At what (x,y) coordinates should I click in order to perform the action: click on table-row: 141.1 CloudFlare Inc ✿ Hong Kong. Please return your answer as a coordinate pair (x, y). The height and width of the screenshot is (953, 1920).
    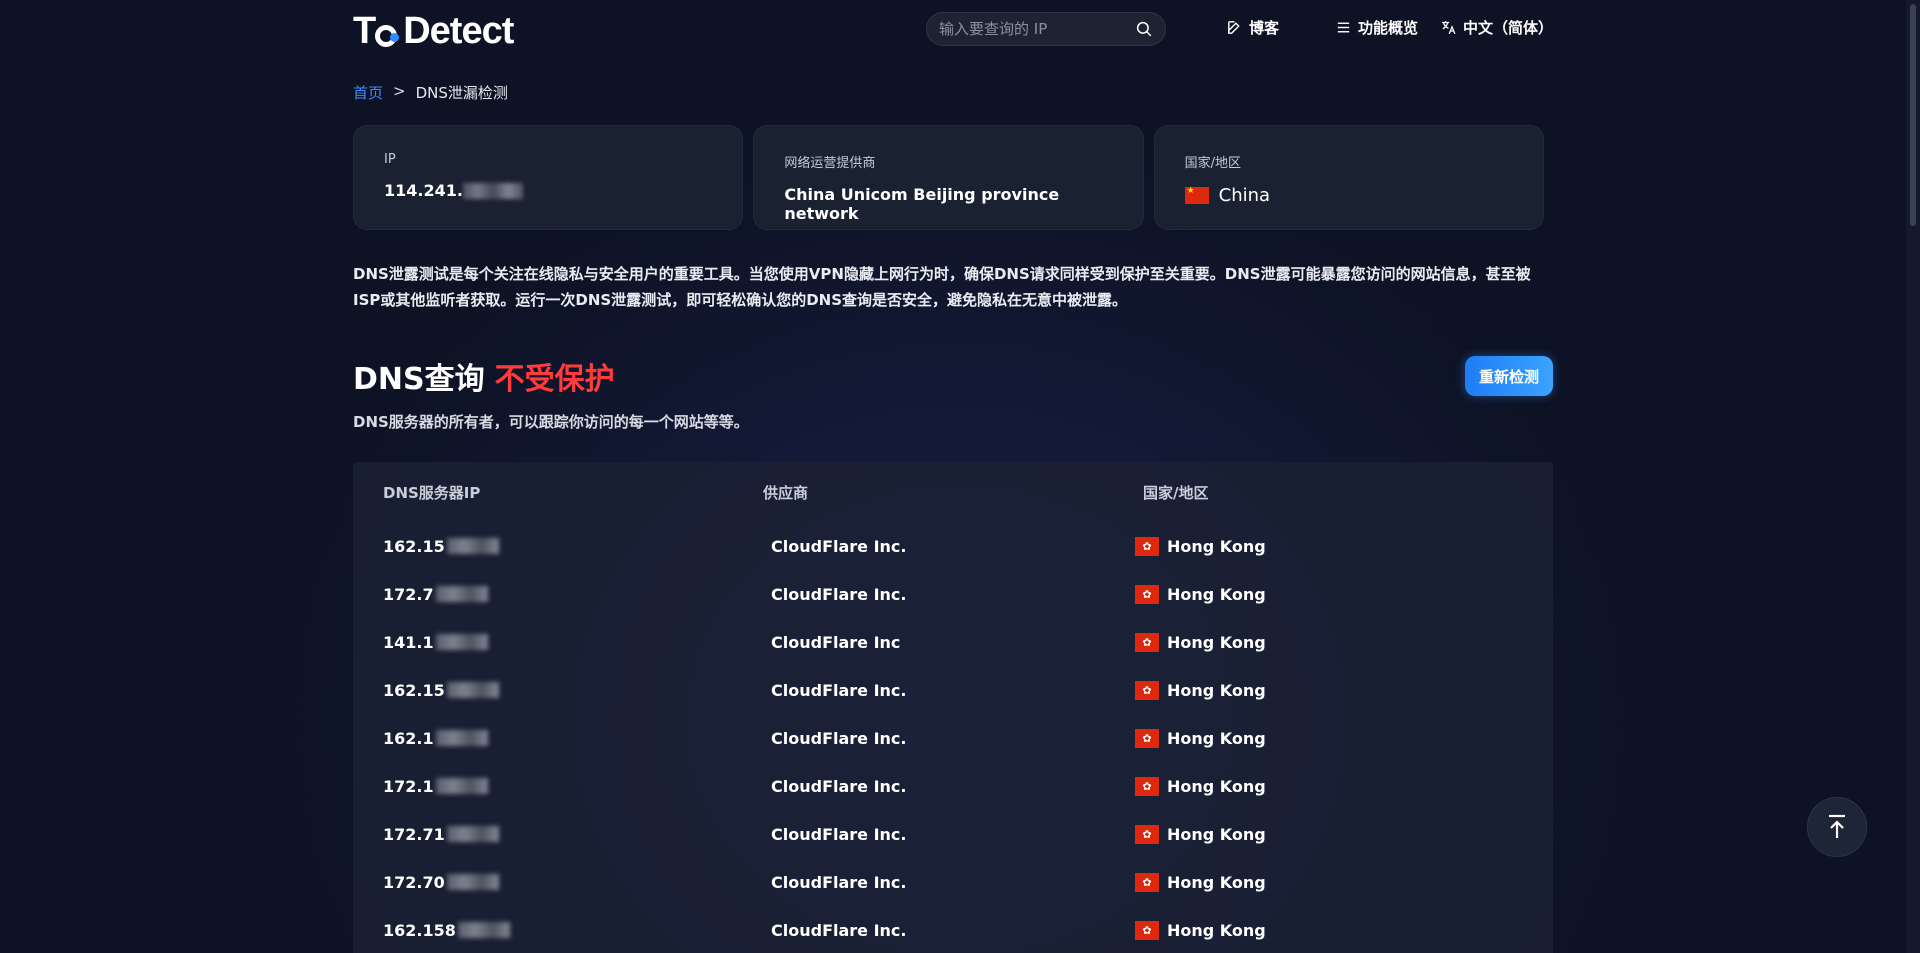
    Looking at the image, I should click on (953, 642).